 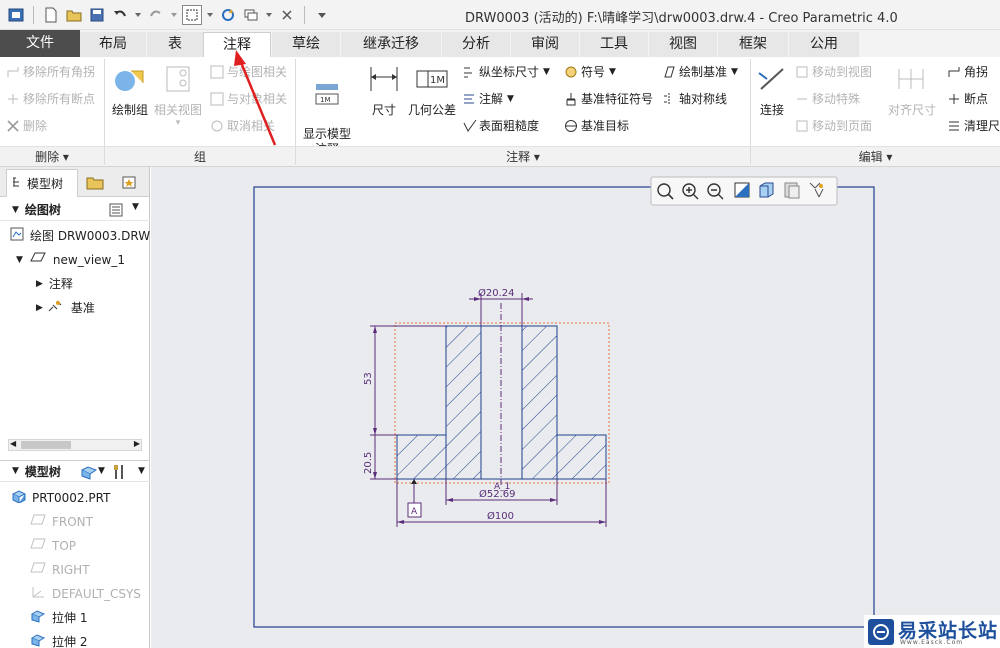 I want to click on drawing-icon, so click(x=17, y=235).